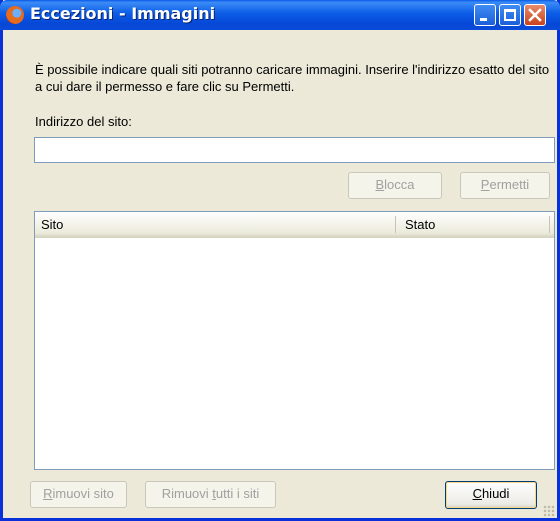 The height and width of the screenshot is (521, 560). Describe the element at coordinates (420, 224) in the screenshot. I see `column-header-status: Stato` at that location.